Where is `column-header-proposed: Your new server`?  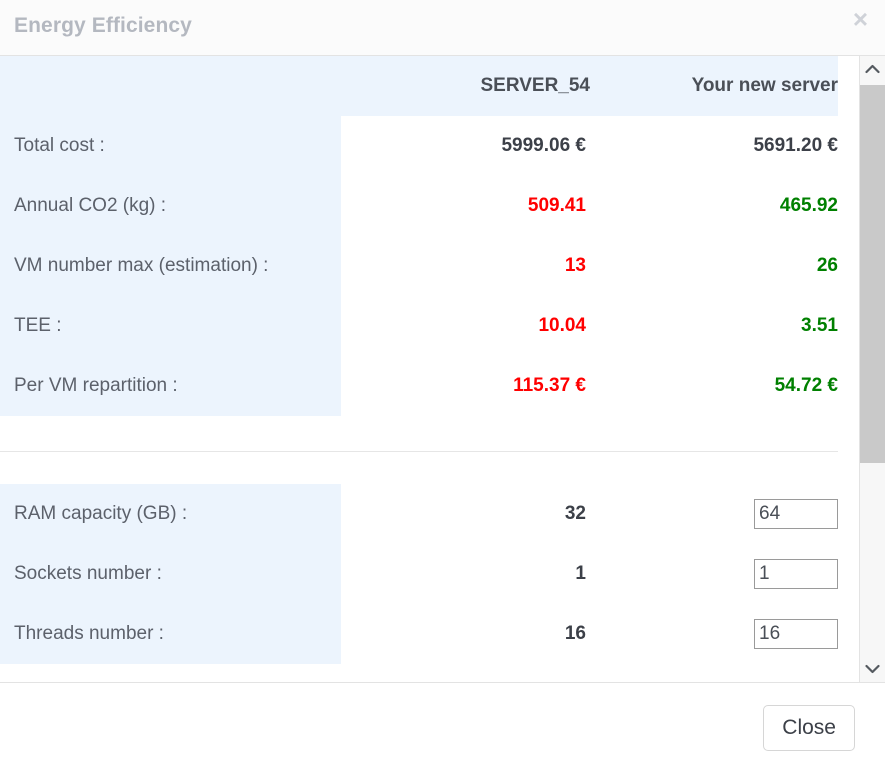 column-header-proposed: Your new server is located at coordinates (714, 86).